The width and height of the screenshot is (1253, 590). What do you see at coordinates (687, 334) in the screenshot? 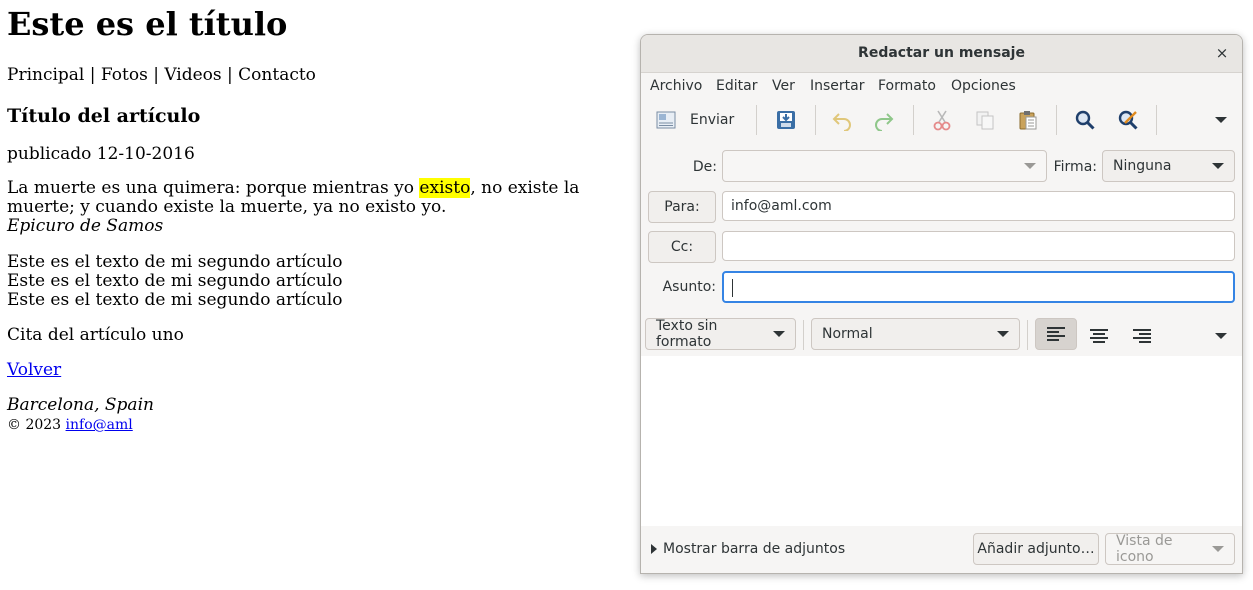
I see `format-mode-value: Texto sin formato` at bounding box center [687, 334].